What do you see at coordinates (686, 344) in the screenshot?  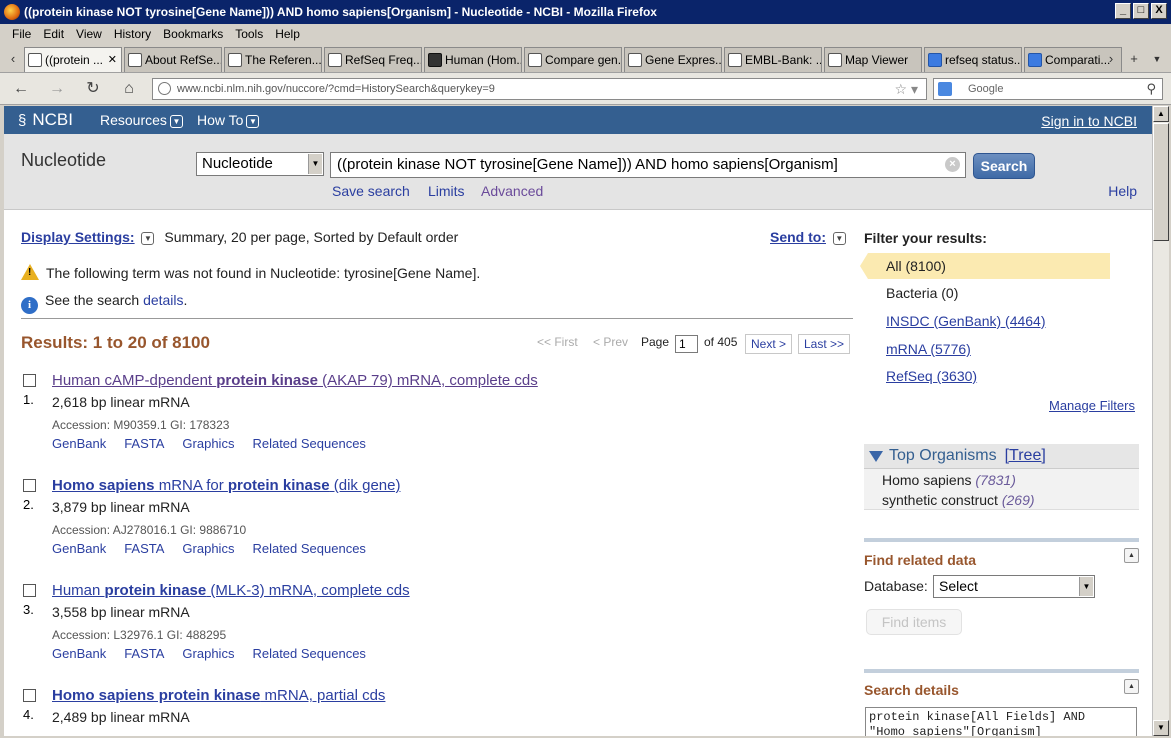 I see `page-number-input: 1` at bounding box center [686, 344].